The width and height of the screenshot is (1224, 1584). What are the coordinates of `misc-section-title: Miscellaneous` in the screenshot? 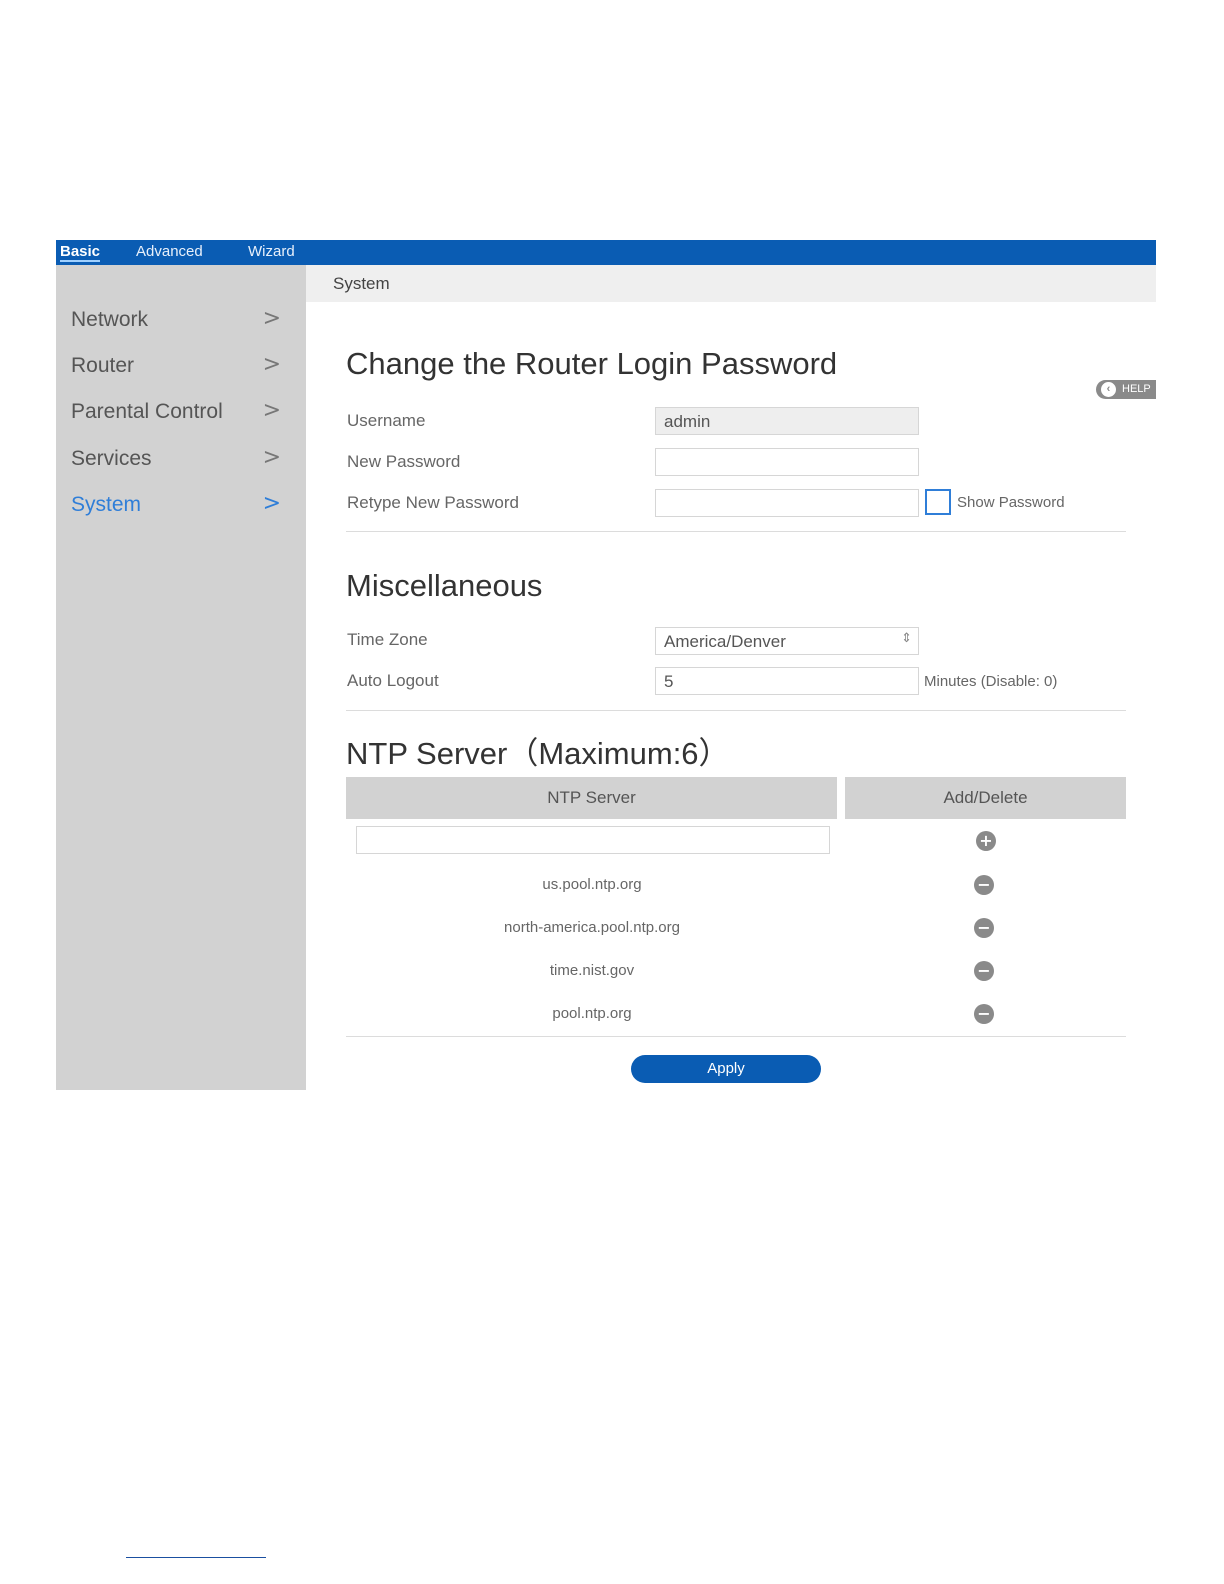 It's located at (444, 585).